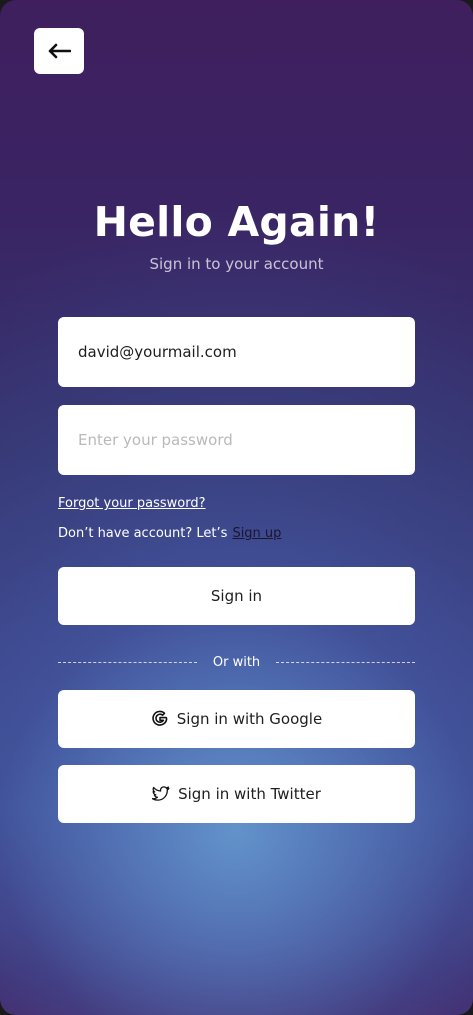 This screenshot has height=1015, width=473. What do you see at coordinates (236, 440) in the screenshot?
I see `password-field` at bounding box center [236, 440].